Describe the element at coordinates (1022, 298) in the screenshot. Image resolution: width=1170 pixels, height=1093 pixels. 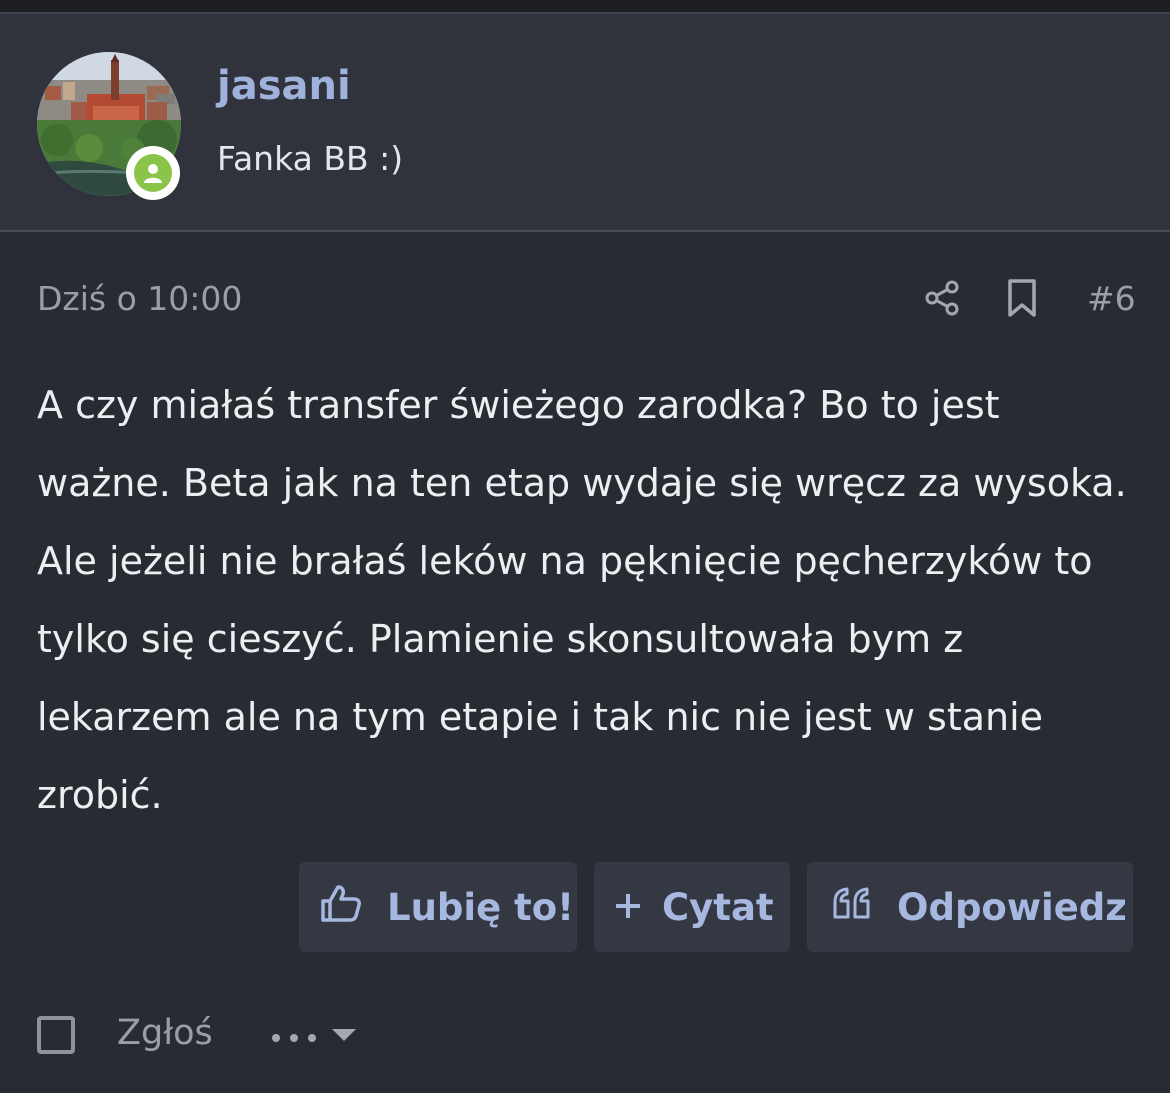
I see `bookmark-icon` at that location.